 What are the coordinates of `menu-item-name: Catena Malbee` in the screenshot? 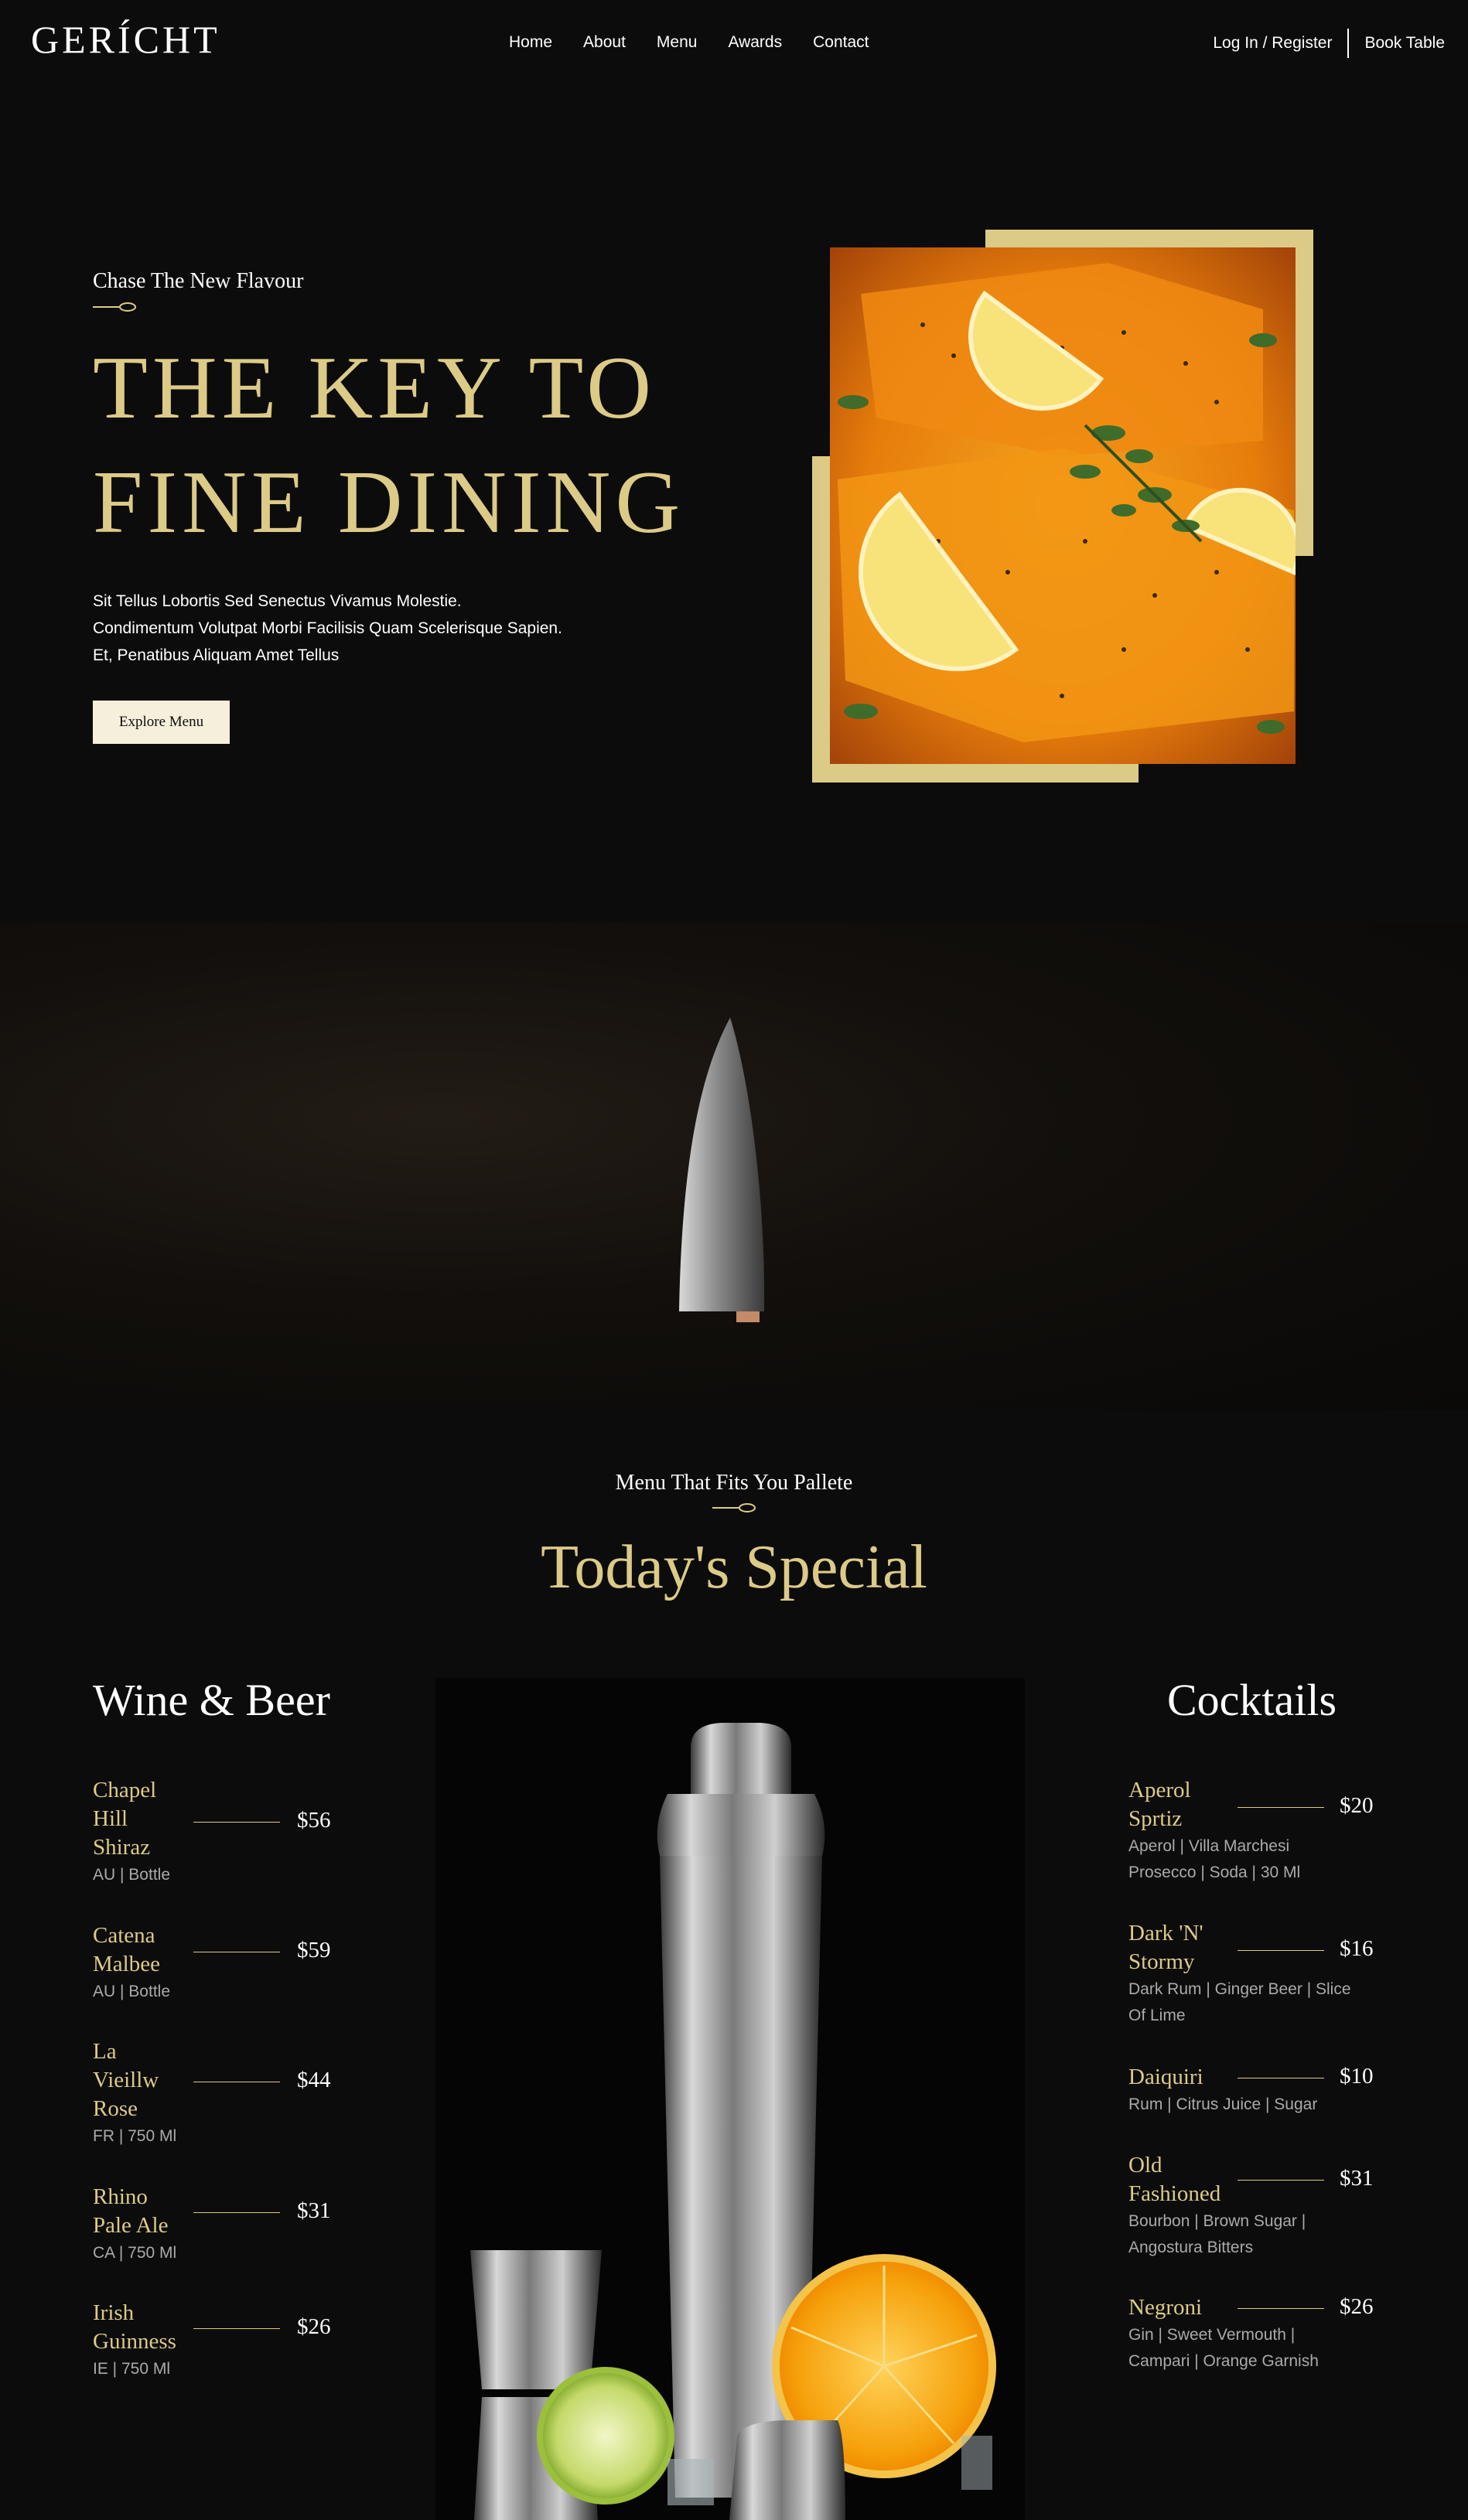 It's located at (131, 1950).